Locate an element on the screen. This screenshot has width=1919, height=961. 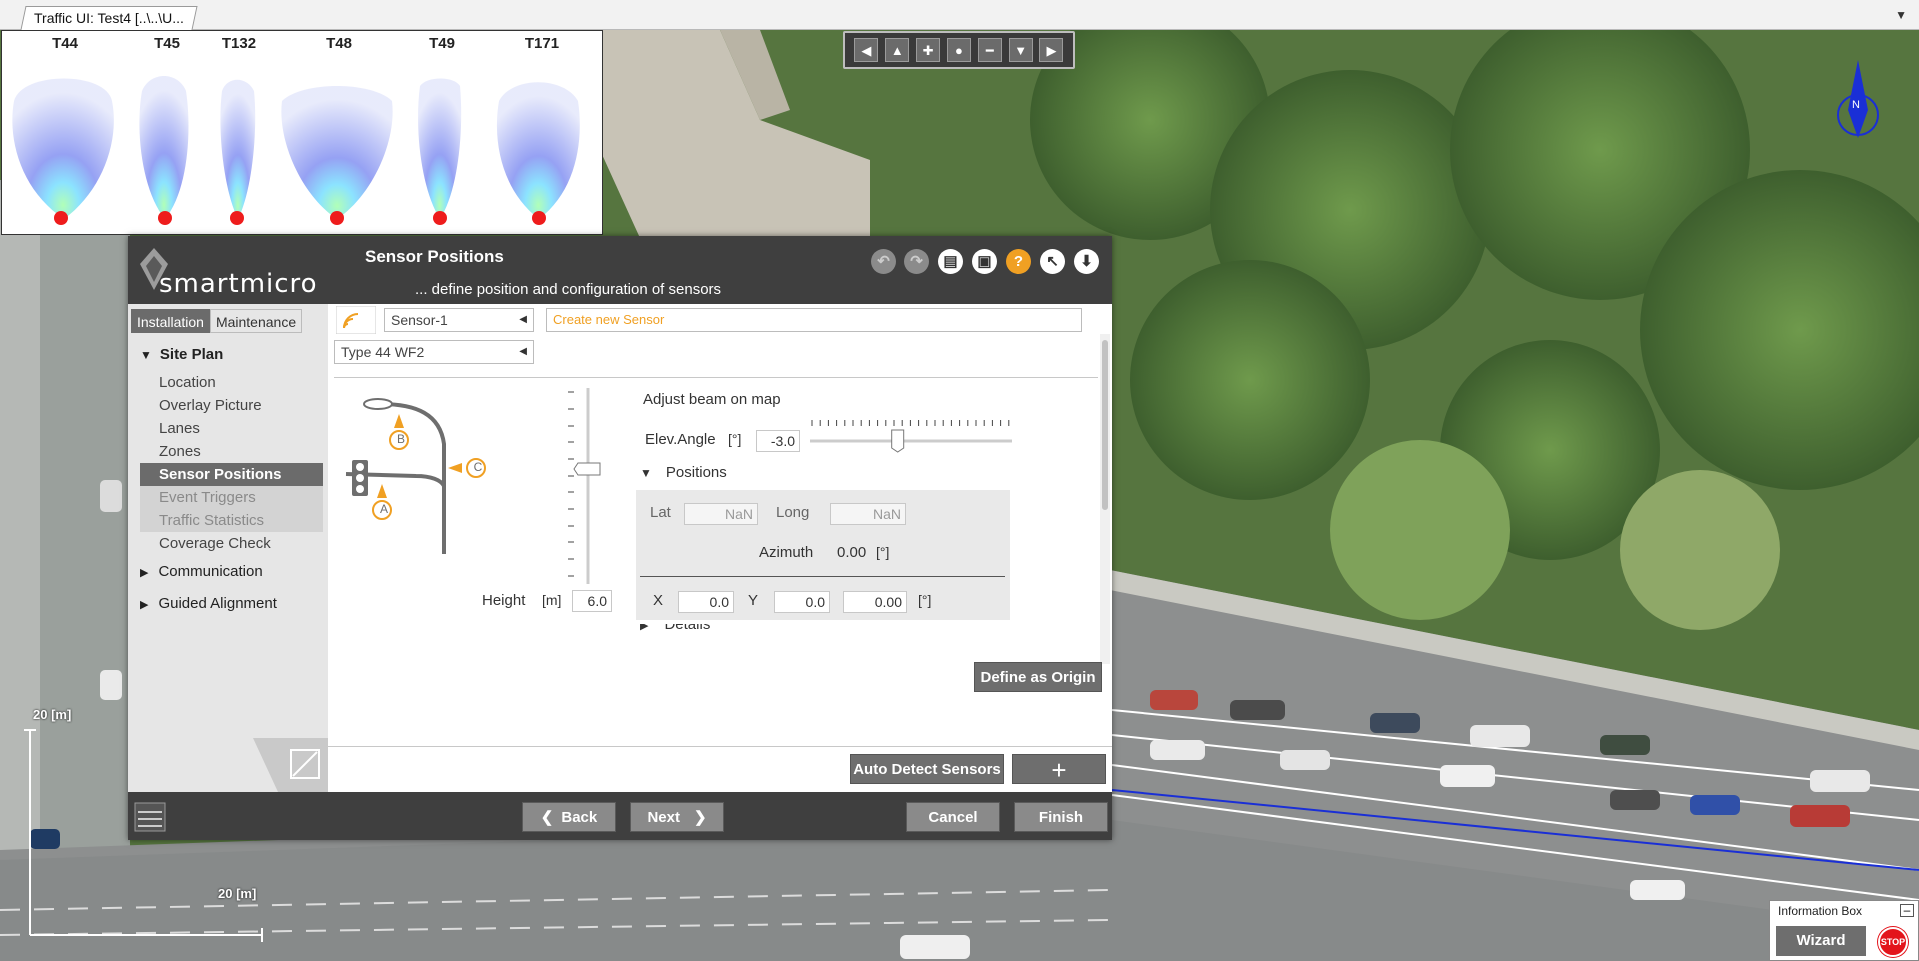
zoom-out-icon: ━ is located at coordinates (989, 50).